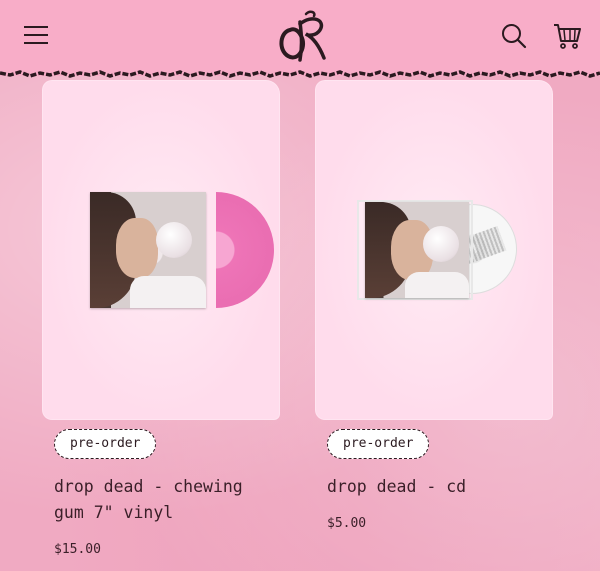 Image resolution: width=600 pixels, height=571 pixels. I want to click on site-header, so click(300, 38).